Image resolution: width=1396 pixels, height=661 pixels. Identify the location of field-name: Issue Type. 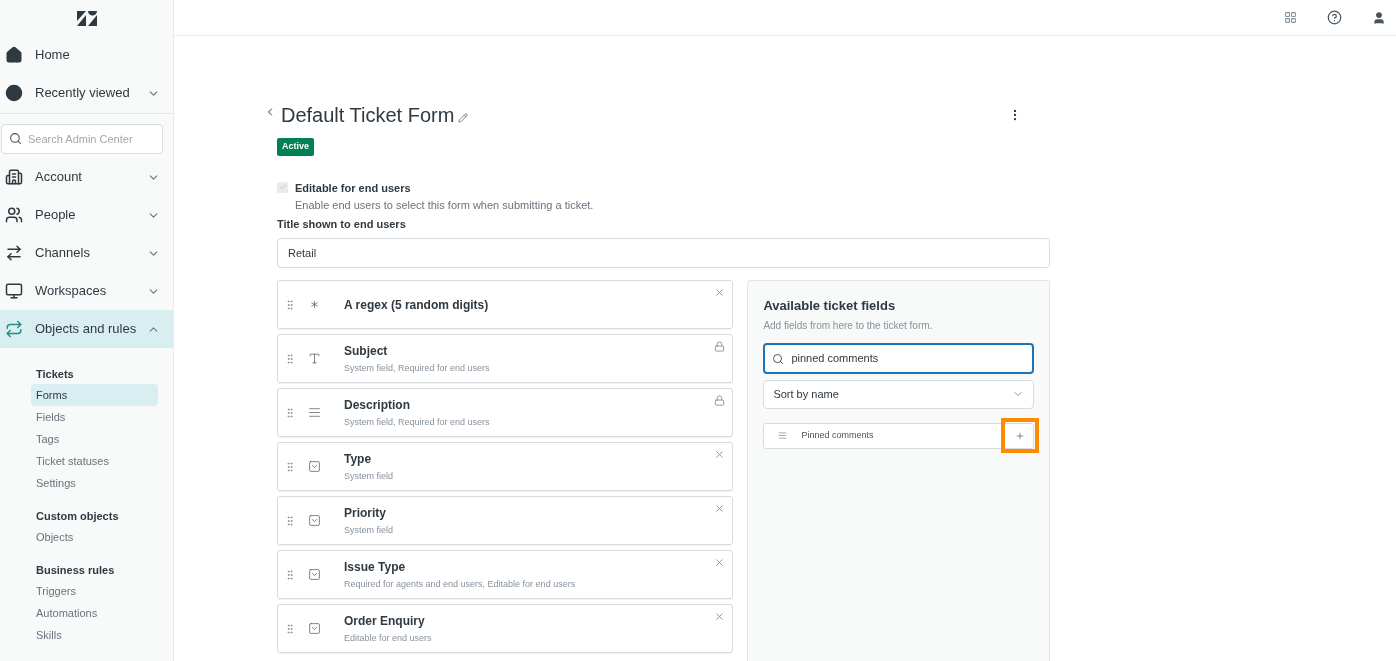
(375, 567).